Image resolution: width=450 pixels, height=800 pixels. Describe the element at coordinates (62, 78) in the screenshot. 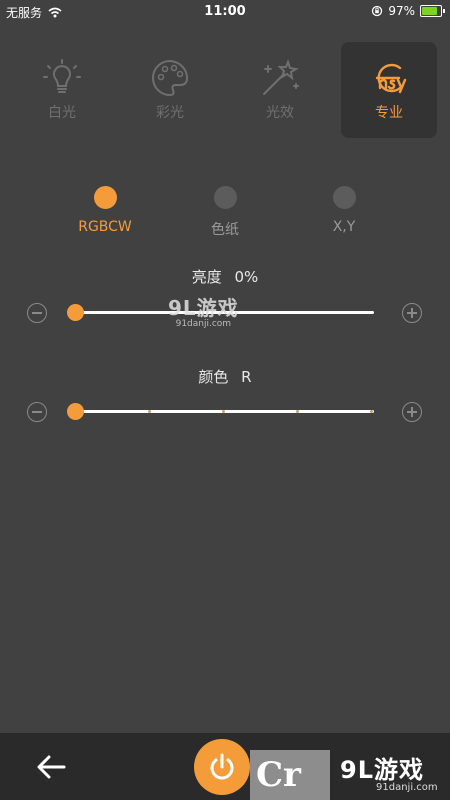

I see `bulb-icon` at that location.